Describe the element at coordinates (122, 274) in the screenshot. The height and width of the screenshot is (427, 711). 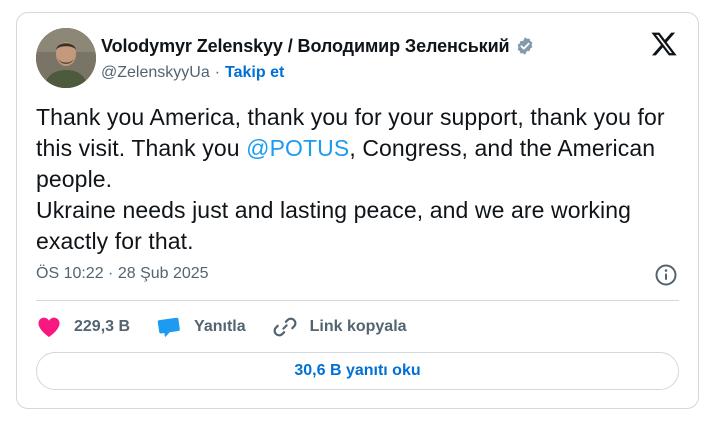
I see `tweet-timestamp: ÖS 10:22 · 28 Şub 2025` at that location.